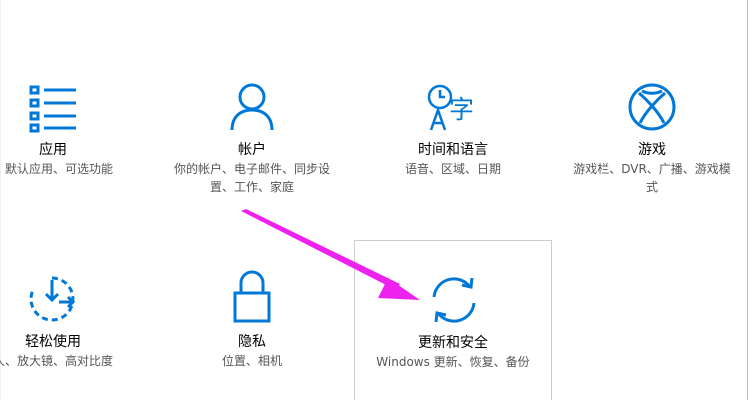  Describe the element at coordinates (454, 300) in the screenshot. I see `sync-icon` at that location.